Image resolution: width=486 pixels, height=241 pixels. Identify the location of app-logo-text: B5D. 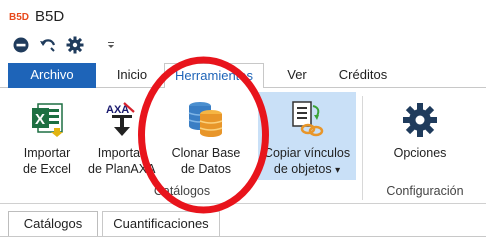
(19, 17).